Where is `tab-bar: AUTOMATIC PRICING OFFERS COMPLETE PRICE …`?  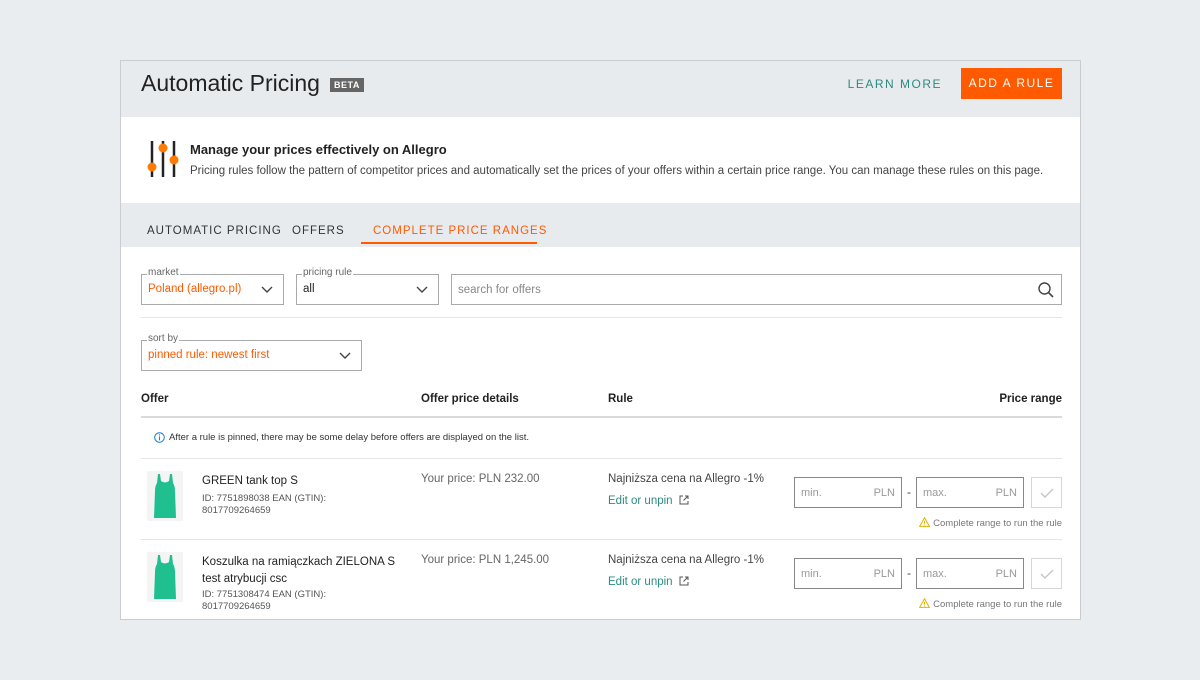
tab-bar: AUTOMATIC PRICING OFFERS COMPLETE PRICE … is located at coordinates (600, 225).